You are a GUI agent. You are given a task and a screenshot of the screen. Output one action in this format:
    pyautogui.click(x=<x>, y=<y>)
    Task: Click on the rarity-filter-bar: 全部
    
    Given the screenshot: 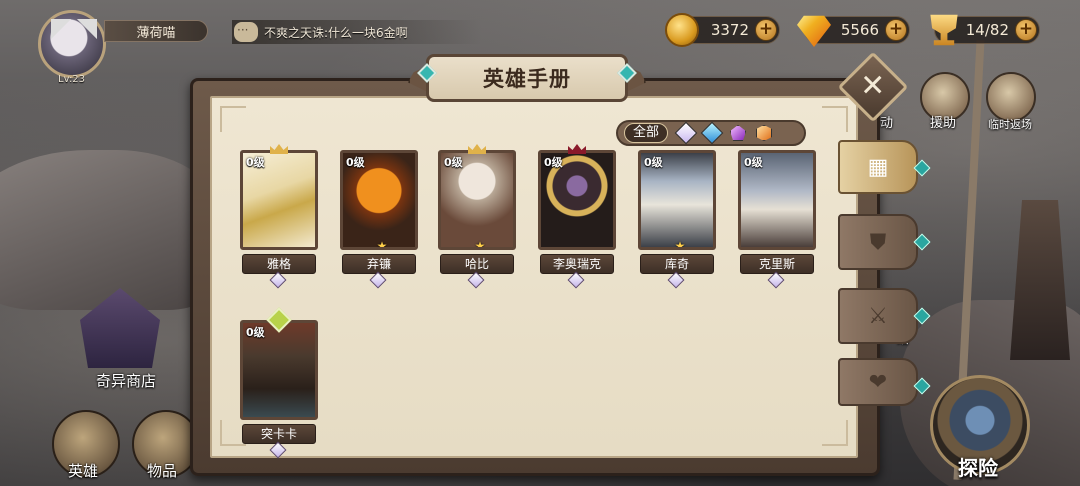 What is the action you would take?
    pyautogui.click(x=711, y=133)
    